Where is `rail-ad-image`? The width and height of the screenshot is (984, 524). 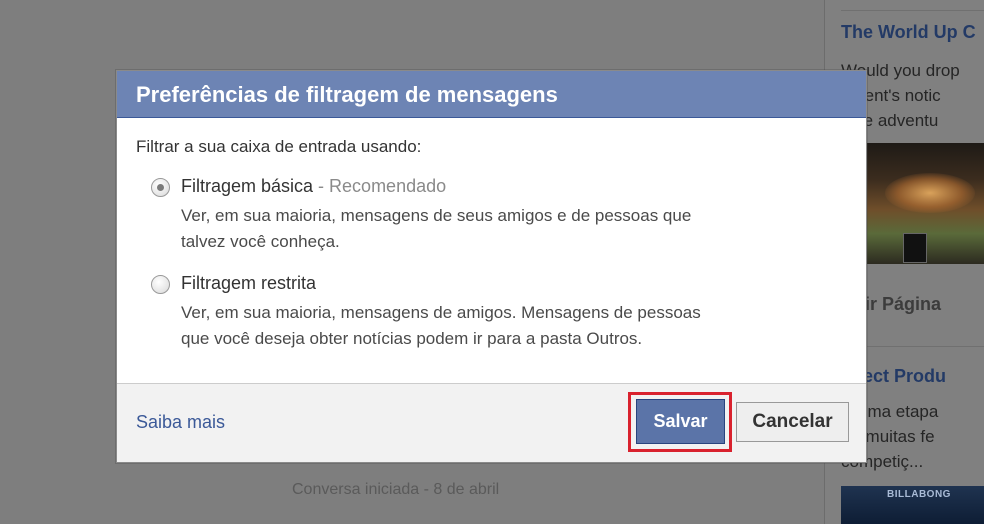 rail-ad-image is located at coordinates (924, 203).